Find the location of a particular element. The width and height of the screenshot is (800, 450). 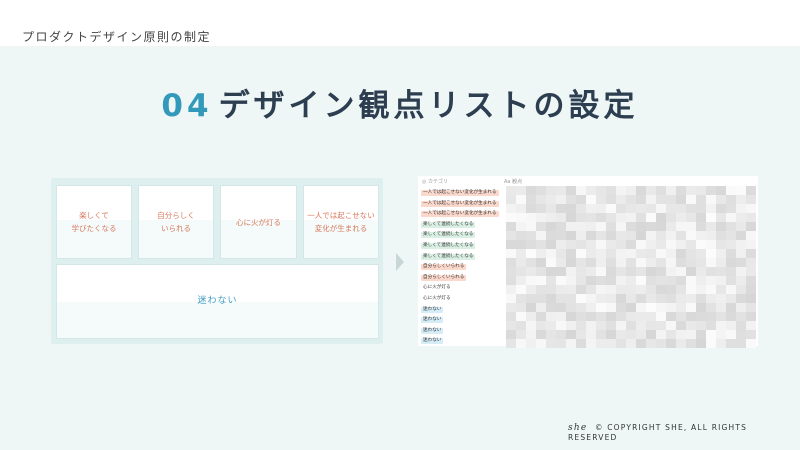

card-label: 迷わない is located at coordinates (217, 301).